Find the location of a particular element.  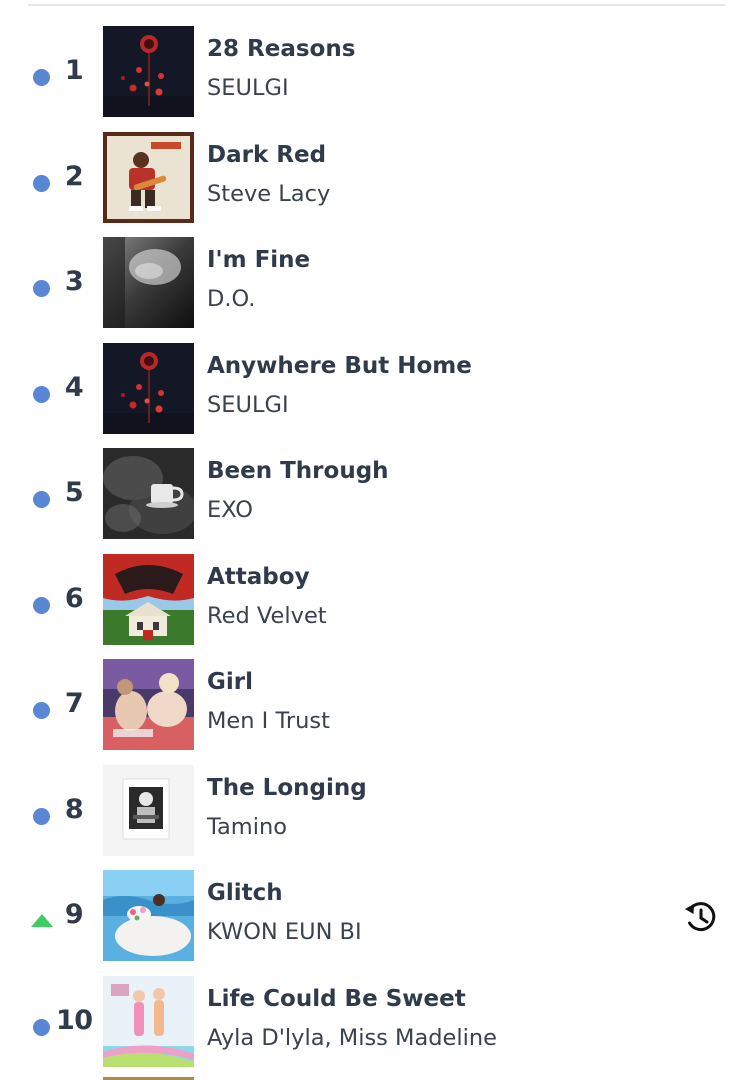

song-title: 28 Reasons is located at coordinates (281, 49).